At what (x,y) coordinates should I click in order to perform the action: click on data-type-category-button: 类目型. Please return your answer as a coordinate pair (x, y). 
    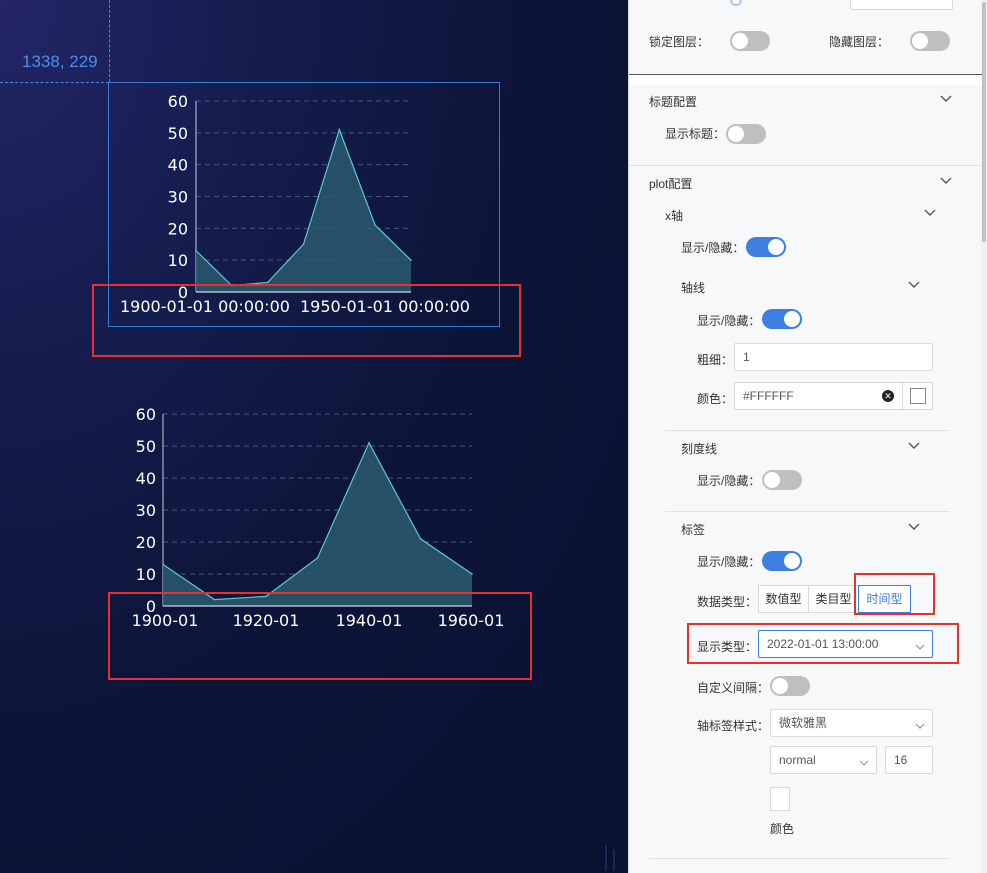
    Looking at the image, I should click on (833, 599).